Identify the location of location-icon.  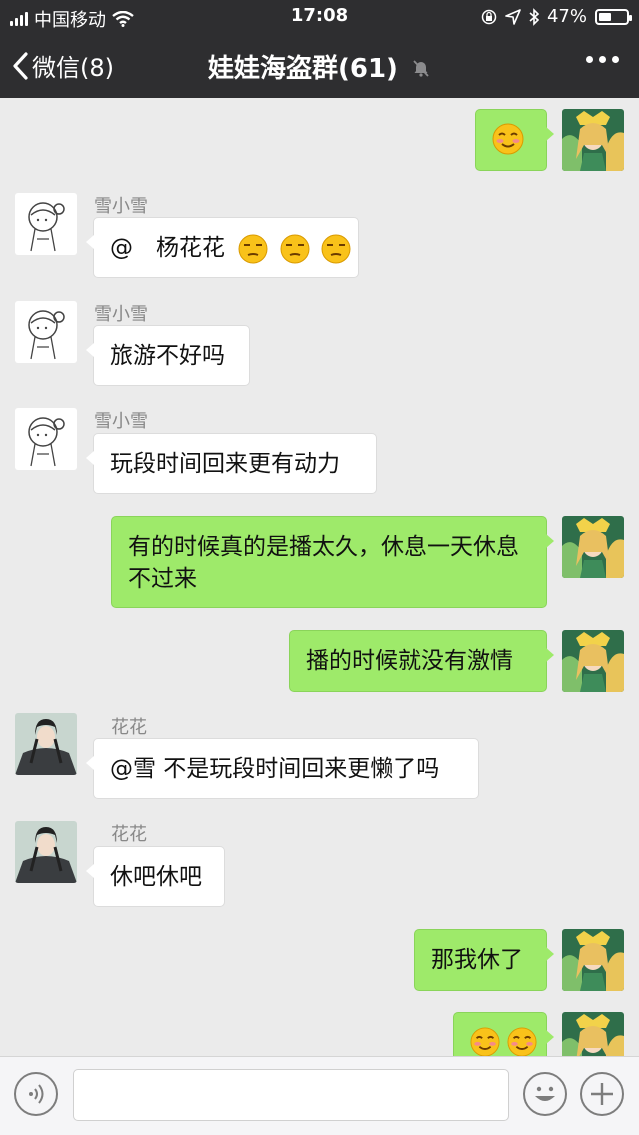
(513, 16).